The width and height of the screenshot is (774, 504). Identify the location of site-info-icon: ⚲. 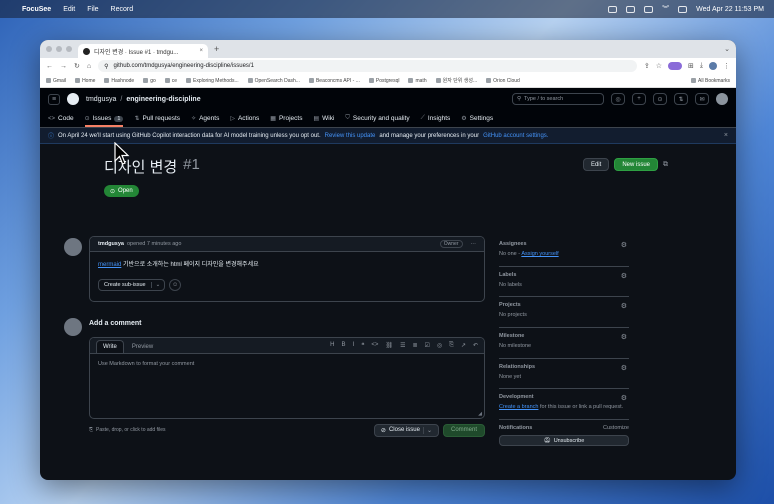
(106, 66).